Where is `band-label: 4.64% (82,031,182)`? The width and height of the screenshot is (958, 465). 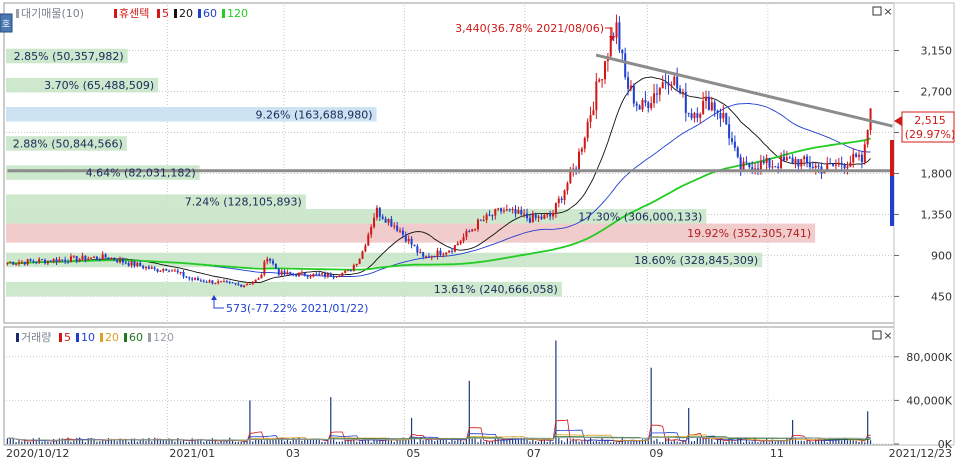
band-label: 4.64% (82,031,182) is located at coordinates (141, 173).